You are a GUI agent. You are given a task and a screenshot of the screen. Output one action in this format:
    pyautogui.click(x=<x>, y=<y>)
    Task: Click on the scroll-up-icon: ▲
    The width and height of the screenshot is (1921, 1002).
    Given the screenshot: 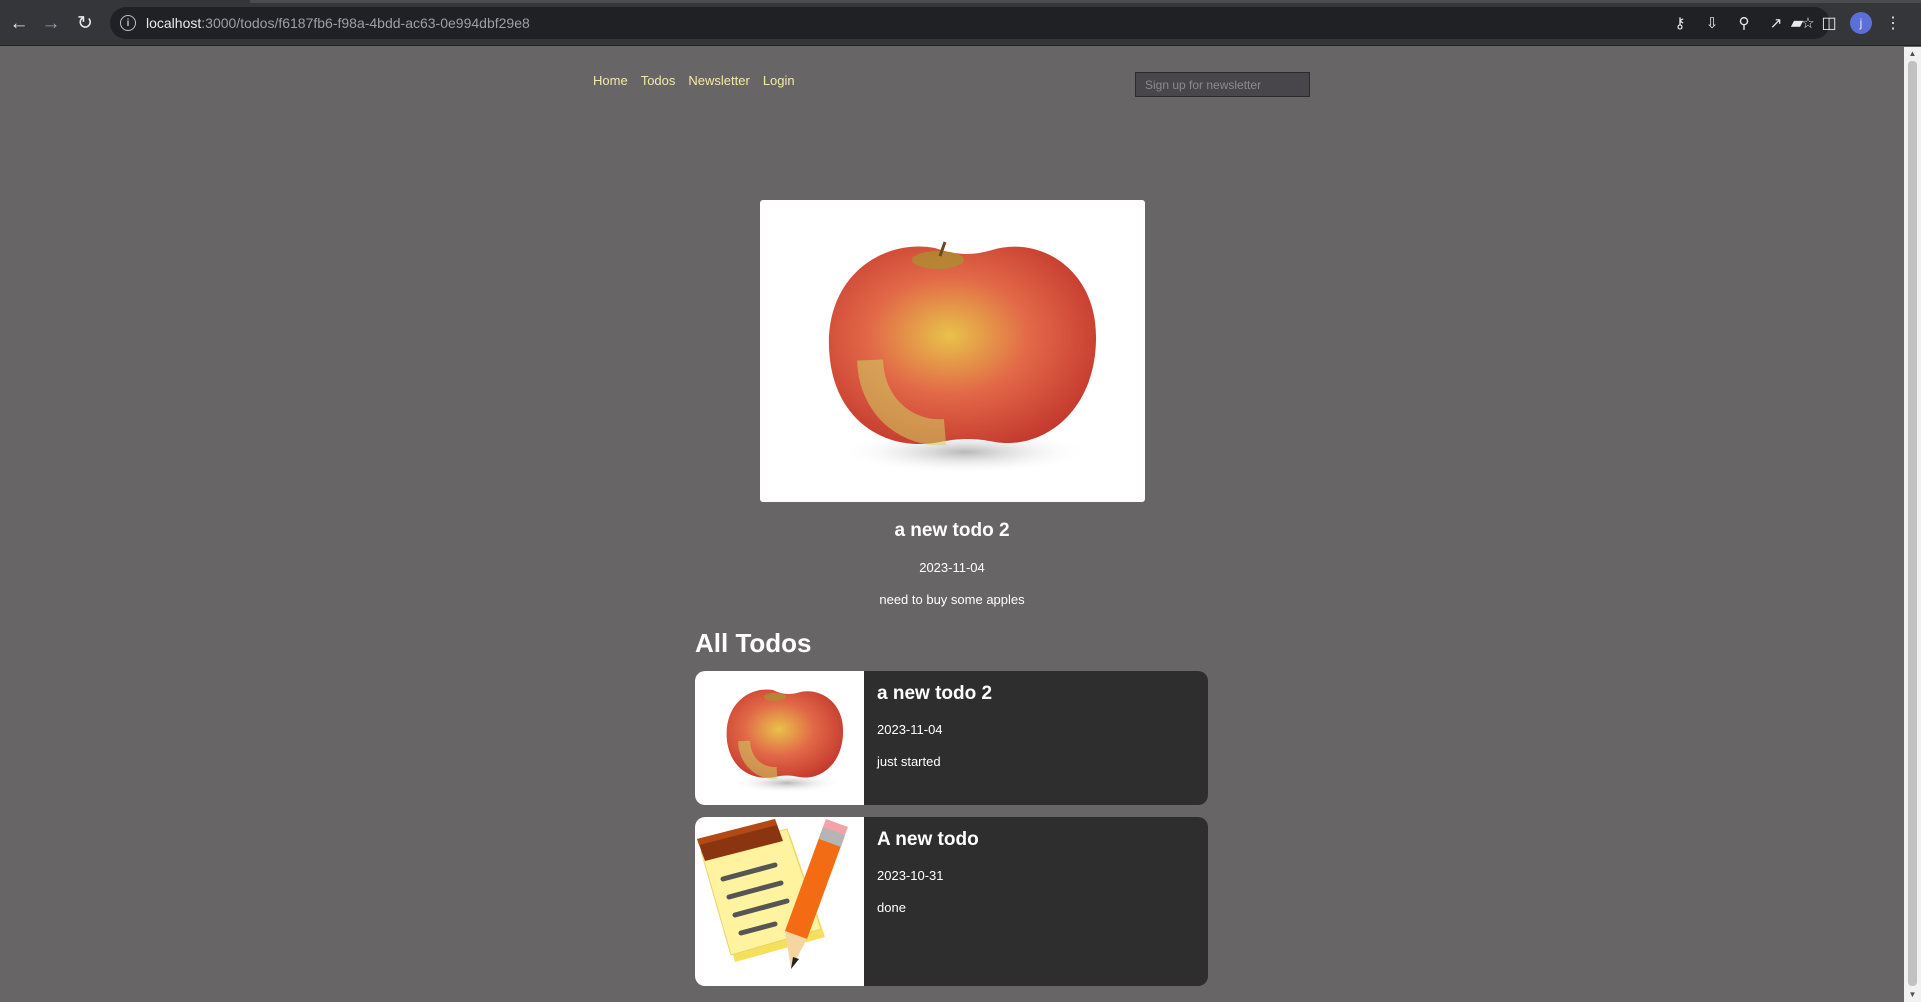 What is the action you would take?
    pyautogui.click(x=1912, y=54)
    